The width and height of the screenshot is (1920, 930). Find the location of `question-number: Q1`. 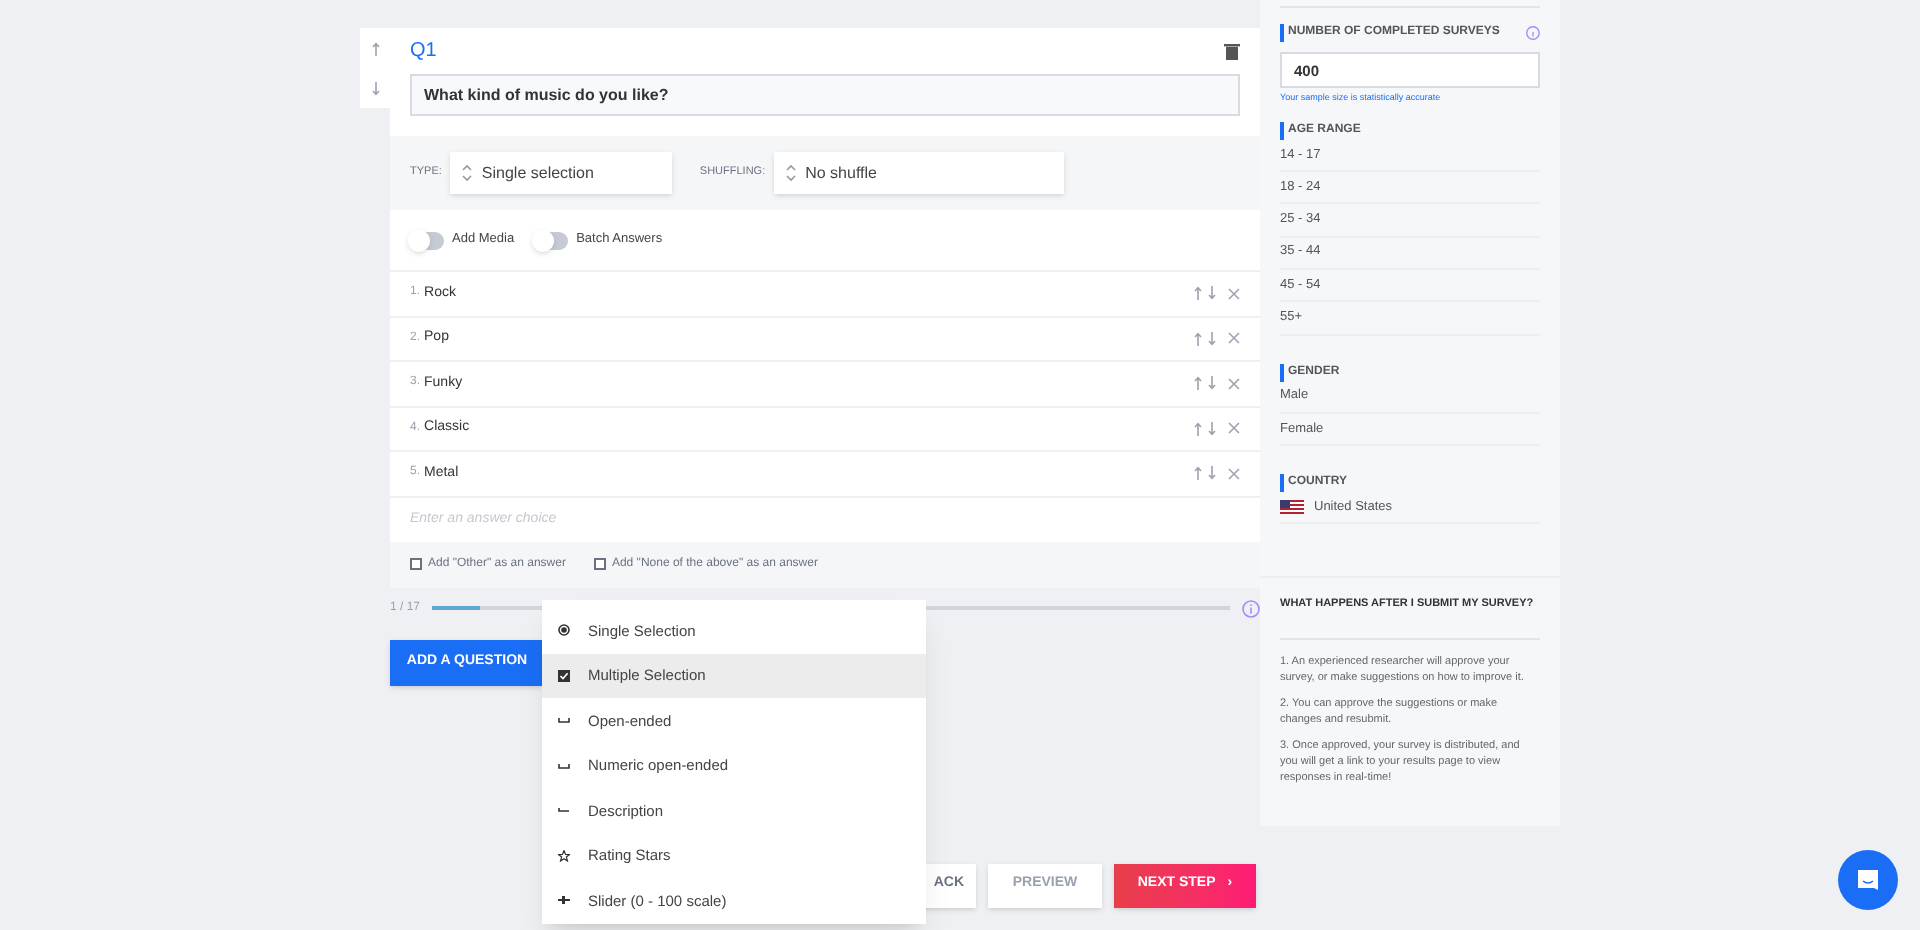

question-number: Q1 is located at coordinates (423, 52).